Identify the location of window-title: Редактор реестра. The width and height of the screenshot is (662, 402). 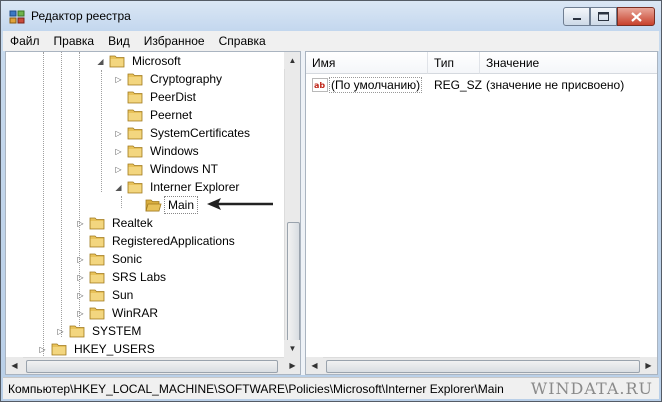
(81, 16).